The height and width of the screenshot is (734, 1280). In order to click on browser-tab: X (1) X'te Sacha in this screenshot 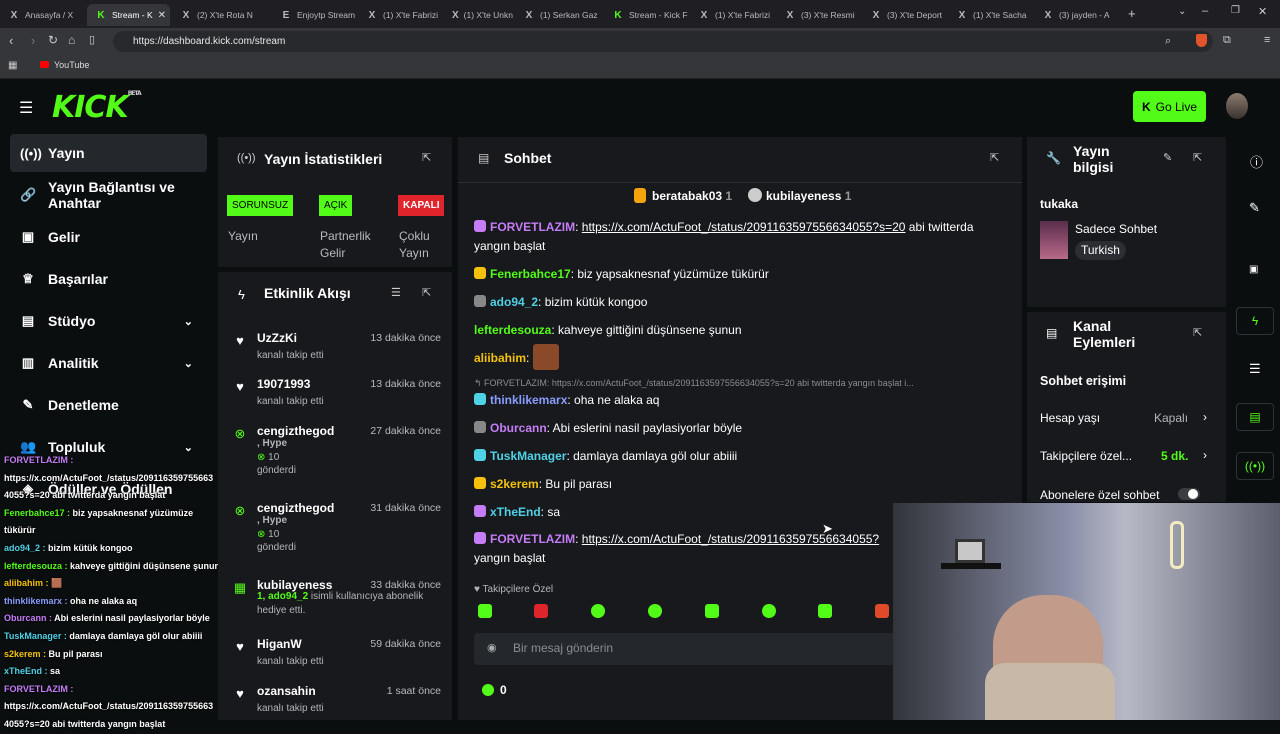, I will do `click(990, 15)`.